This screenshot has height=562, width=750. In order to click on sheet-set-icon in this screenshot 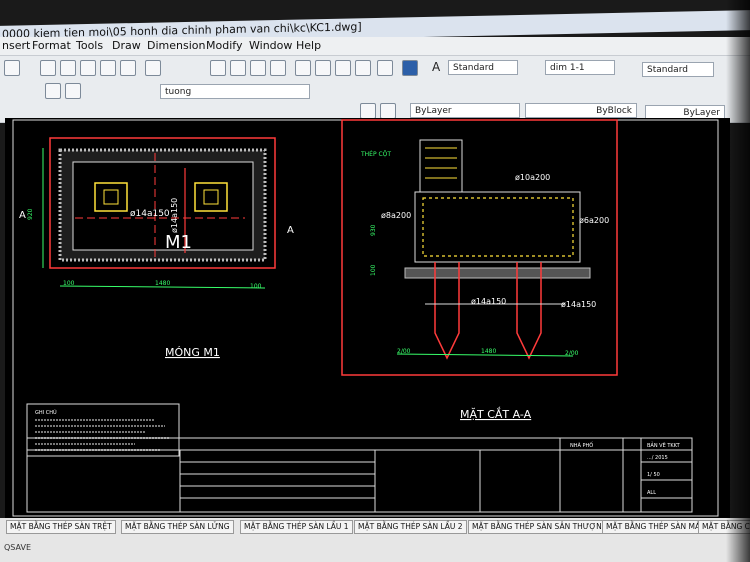, I will do `click(363, 68)`.